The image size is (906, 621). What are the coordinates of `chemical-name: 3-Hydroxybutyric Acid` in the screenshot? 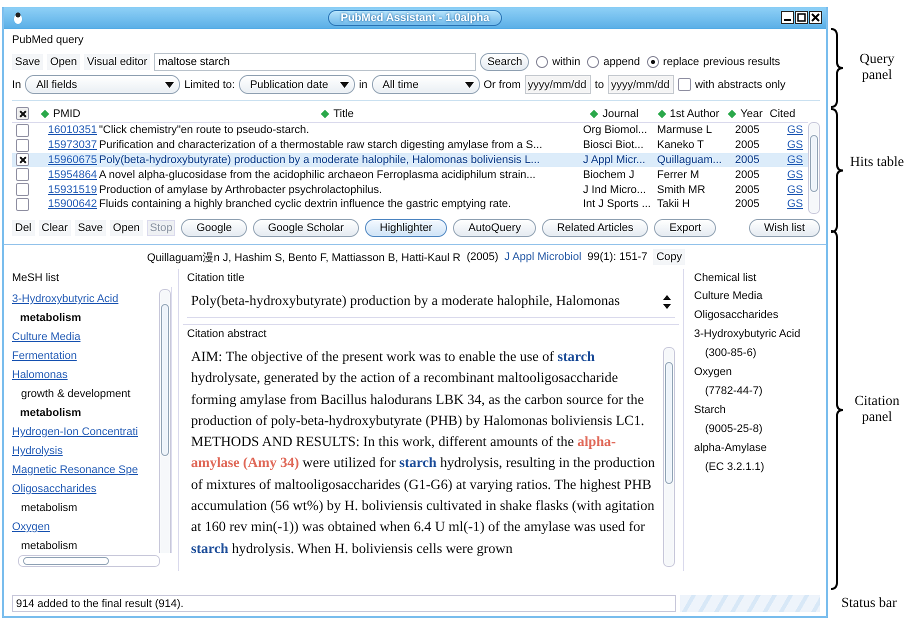 It's located at (757, 334).